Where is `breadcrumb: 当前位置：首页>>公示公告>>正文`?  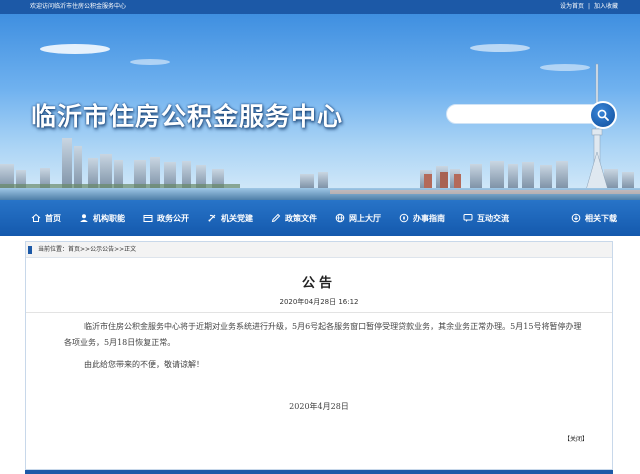
breadcrumb: 当前位置：首页>>公示公告>>正文 is located at coordinates (319, 250).